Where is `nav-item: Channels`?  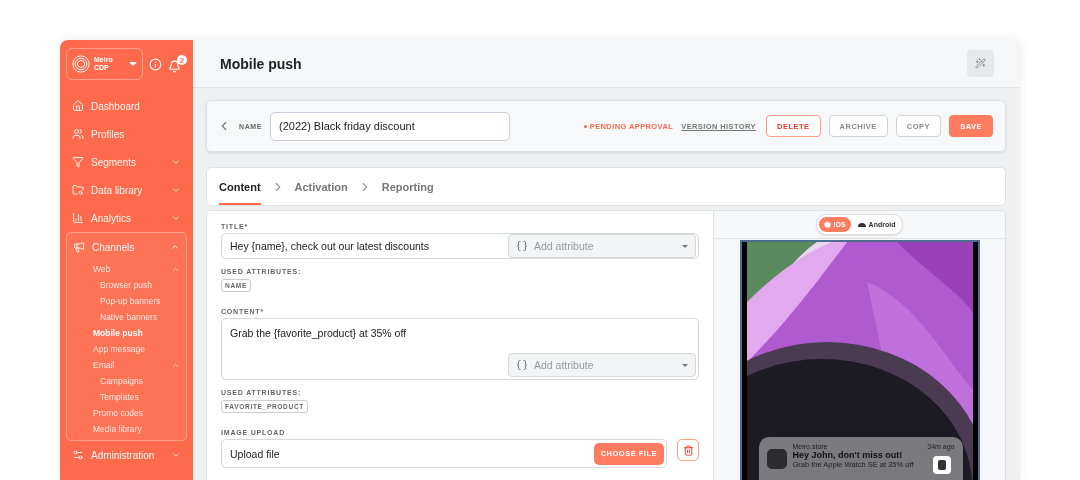
nav-item: Channels is located at coordinates (126, 247).